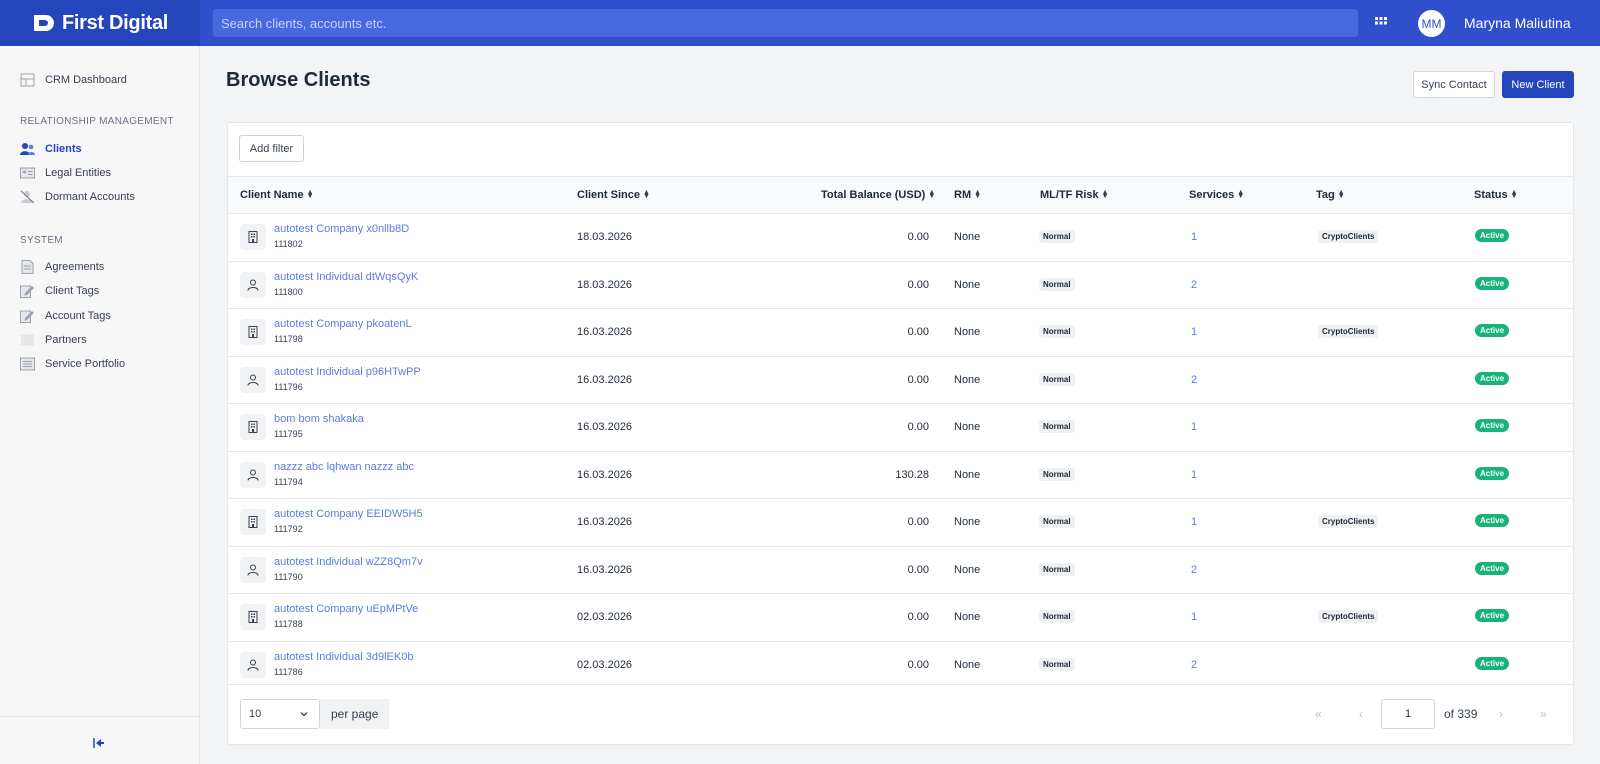  Describe the element at coordinates (1361, 714) in the screenshot. I see `previous-page-icon: ‹` at that location.